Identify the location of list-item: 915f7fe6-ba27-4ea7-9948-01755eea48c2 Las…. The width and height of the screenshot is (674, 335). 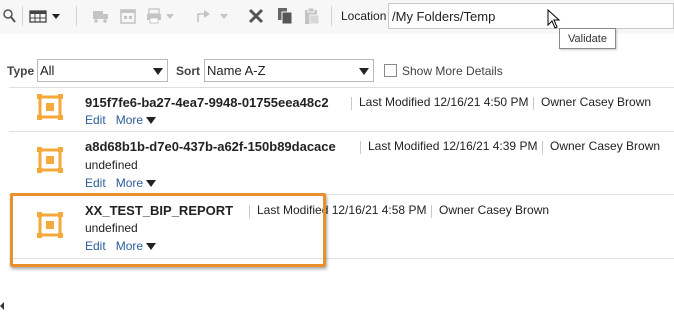
(341, 109).